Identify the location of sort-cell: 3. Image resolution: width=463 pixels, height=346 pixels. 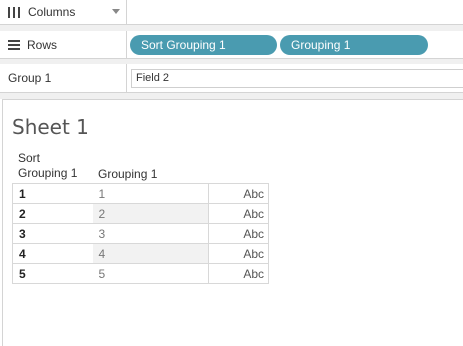
(52, 233).